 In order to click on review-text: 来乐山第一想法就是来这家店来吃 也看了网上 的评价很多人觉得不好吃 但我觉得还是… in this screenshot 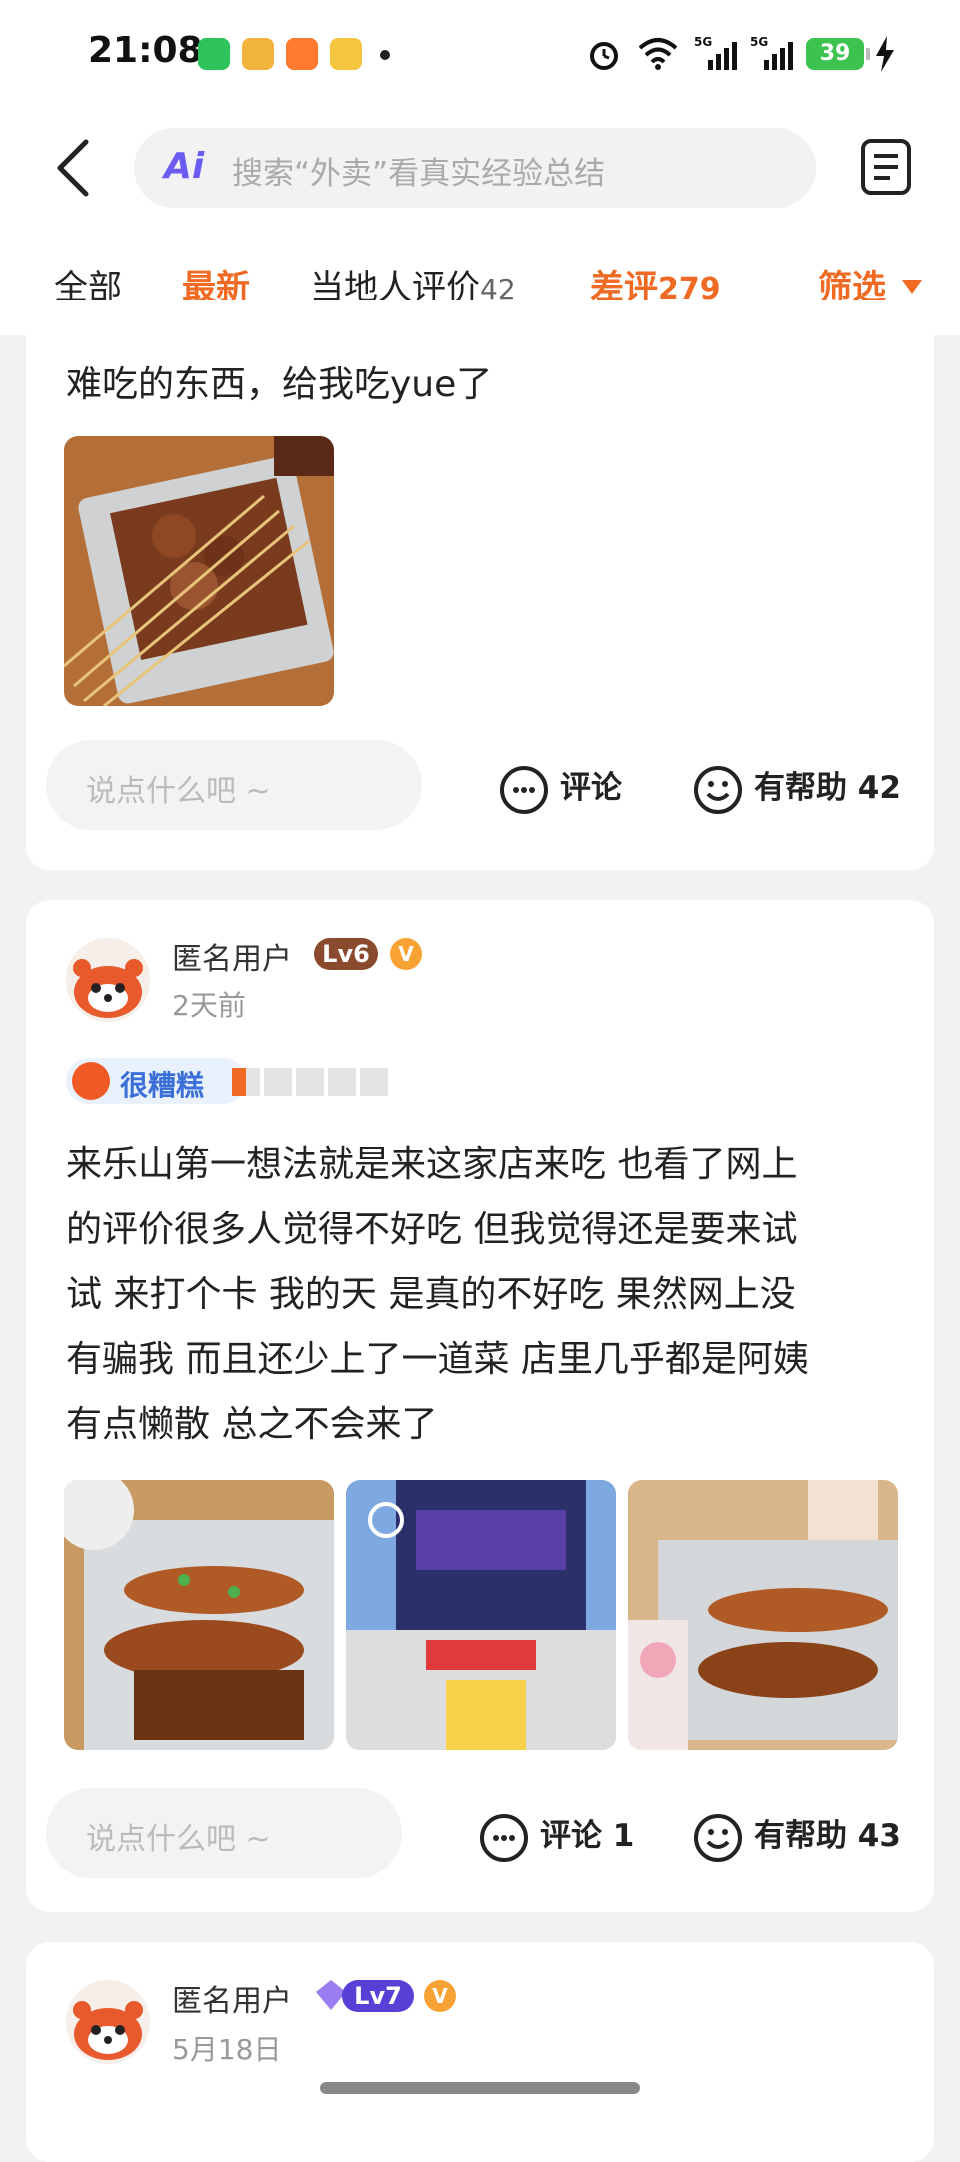, I will do `click(437, 1294)`.